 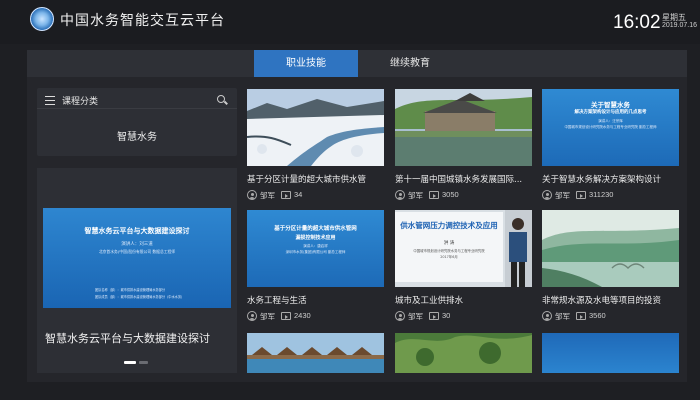 What do you see at coordinates (50, 100) in the screenshot?
I see `menu-icon` at bounding box center [50, 100].